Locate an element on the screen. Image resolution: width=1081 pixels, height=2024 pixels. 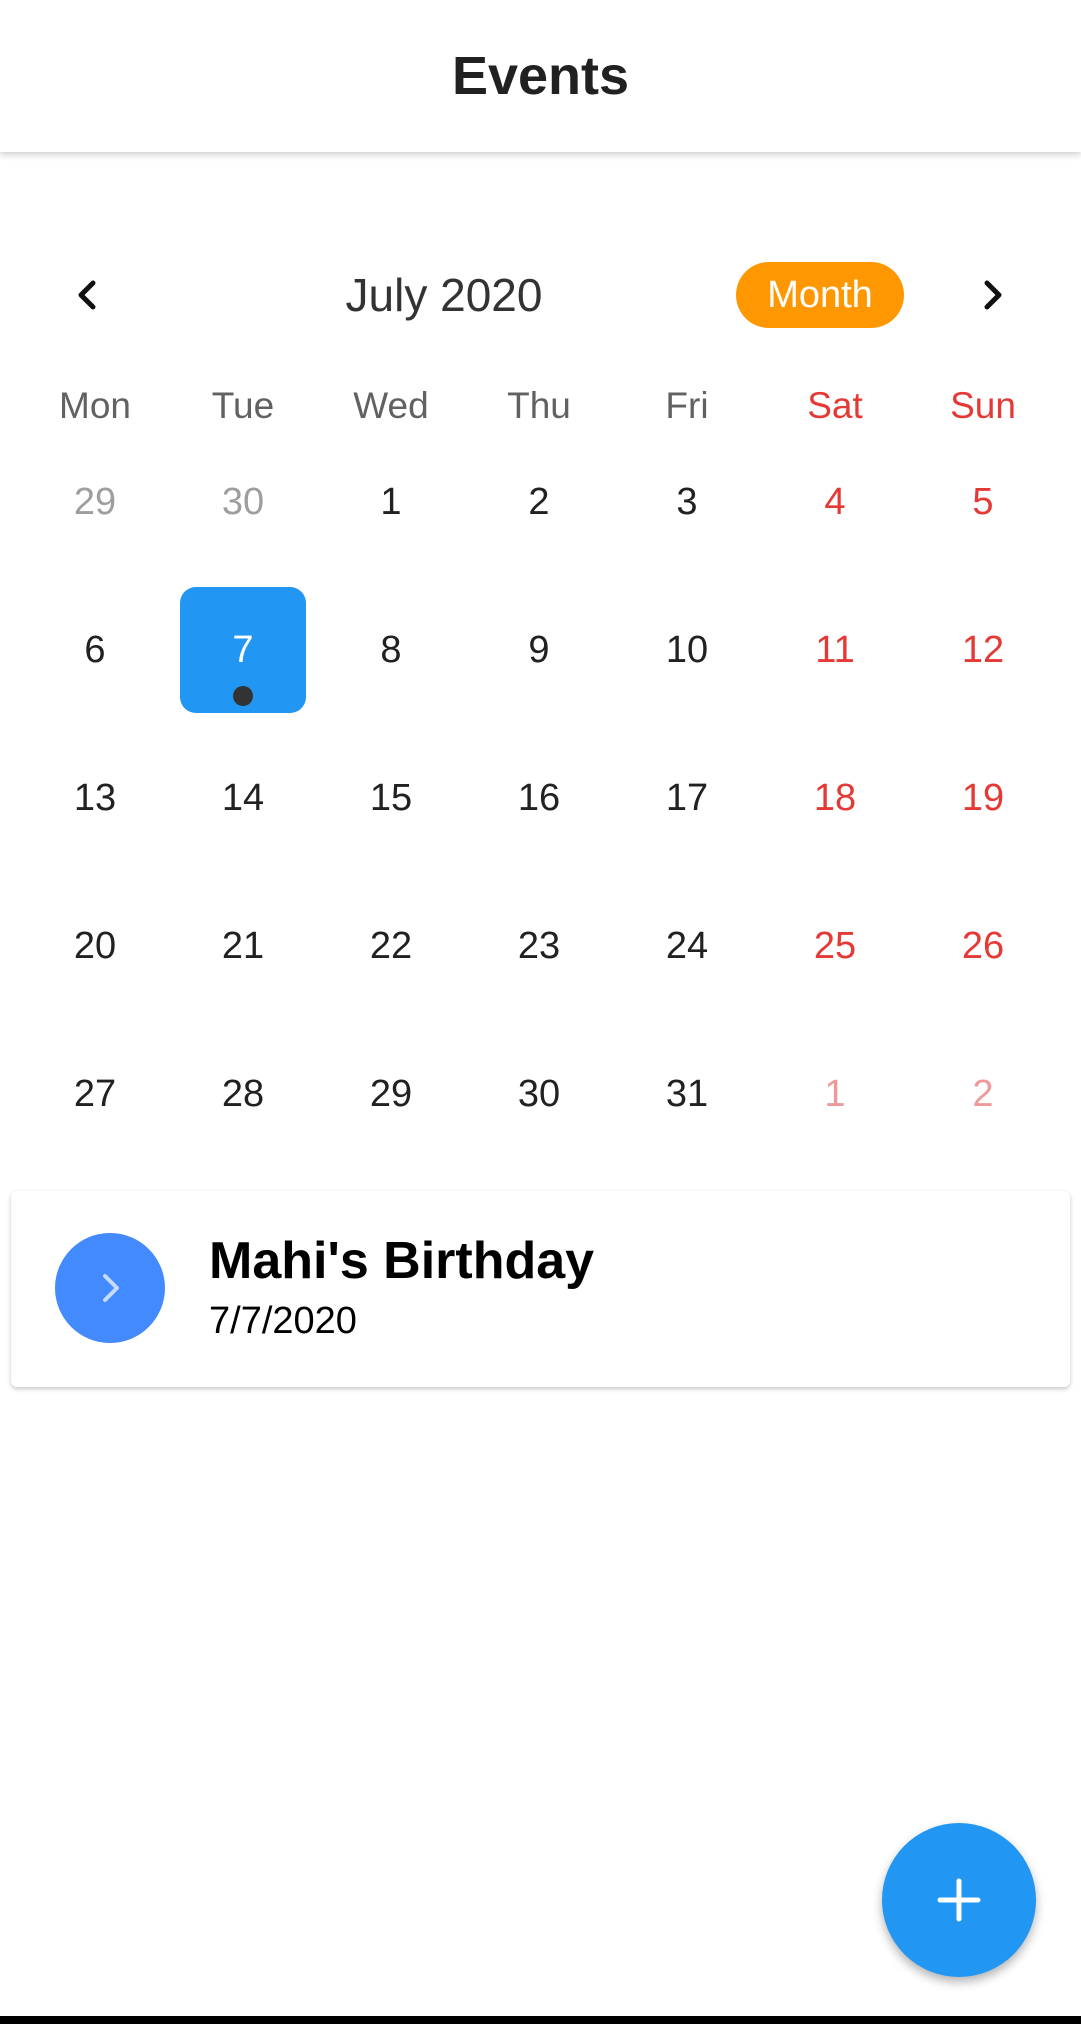
day-number: 26 is located at coordinates (983, 945).